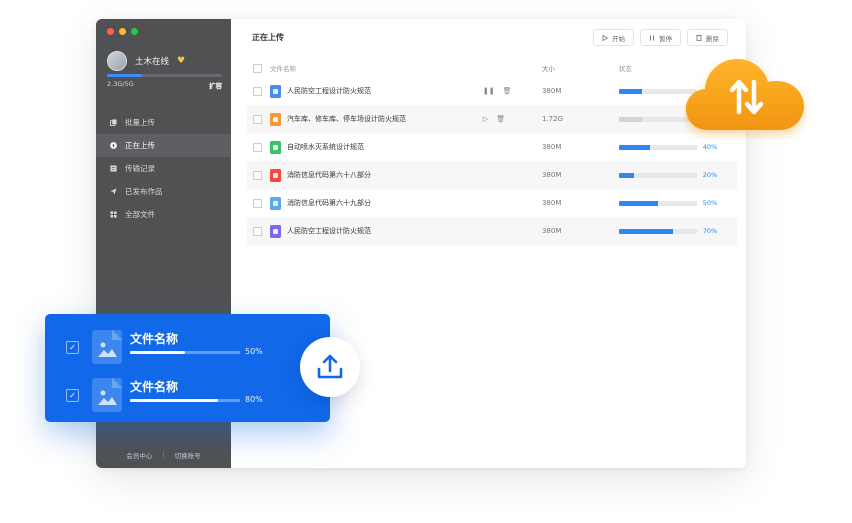 Image resolution: width=852 pixels, height=523 pixels. I want to click on pdf-file-icon, so click(275, 175).